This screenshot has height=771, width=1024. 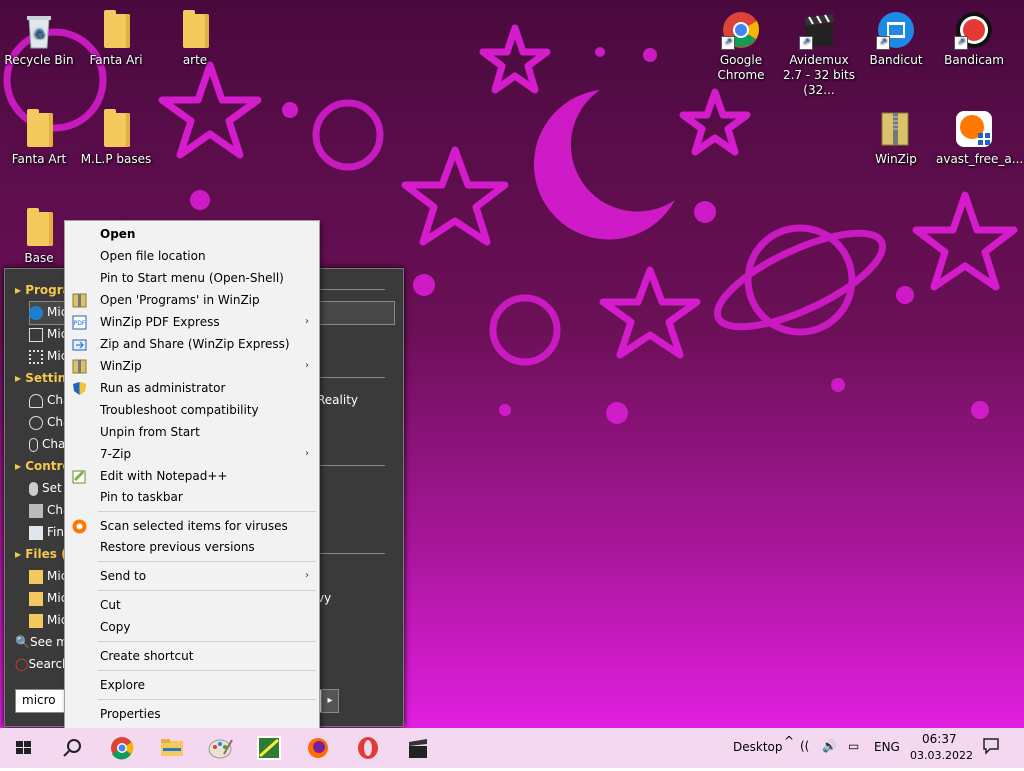 What do you see at coordinates (192, 656) in the screenshot?
I see `menu-item-create-shortcut: Create shortcut` at bounding box center [192, 656].